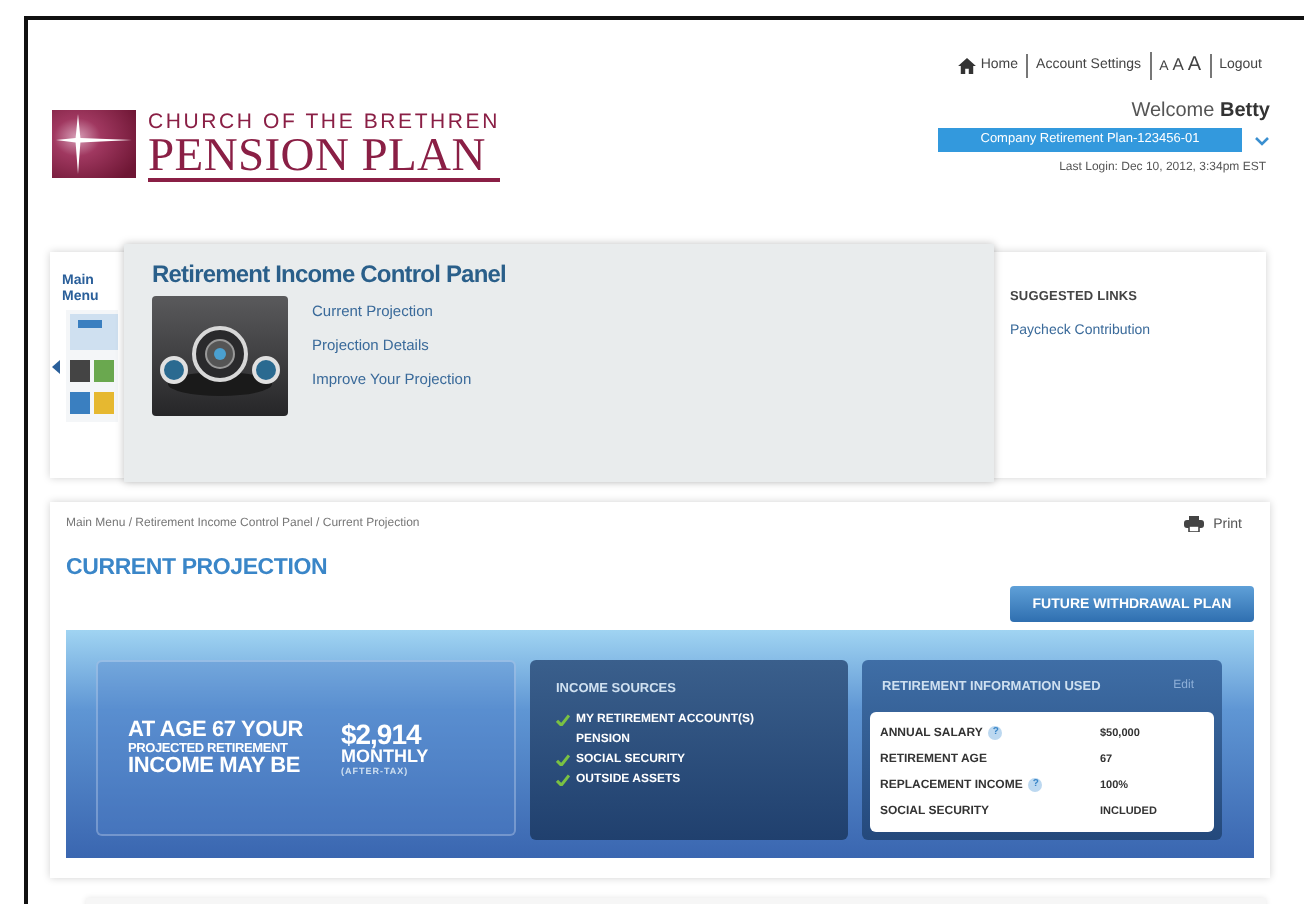  Describe the element at coordinates (380, 733) in the screenshot. I see `monthly-amount: $2,914` at that location.